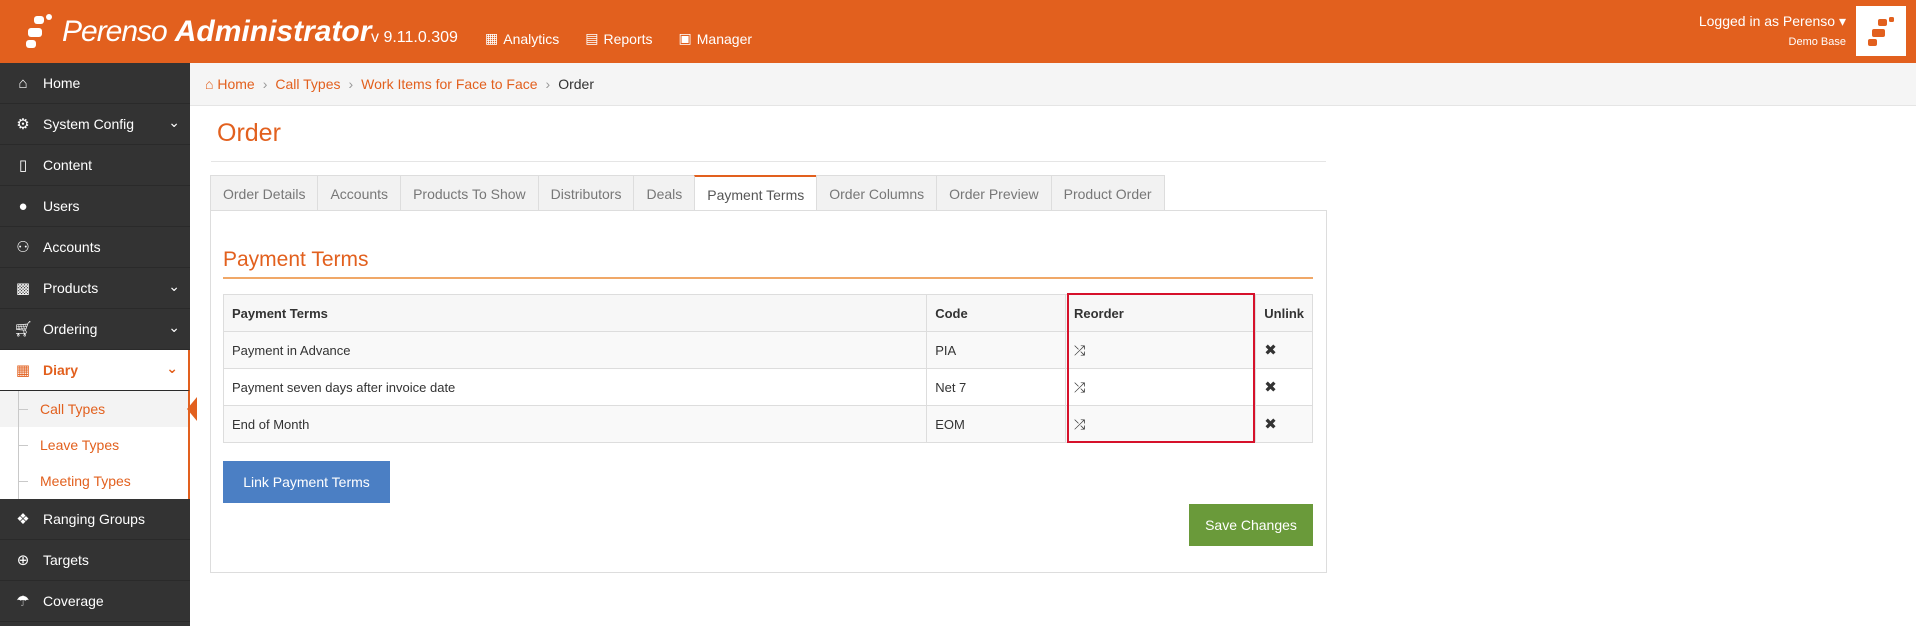 The image size is (1916, 626). I want to click on sidebar-subitem-meeting-types: Meeting Types, so click(94, 481).